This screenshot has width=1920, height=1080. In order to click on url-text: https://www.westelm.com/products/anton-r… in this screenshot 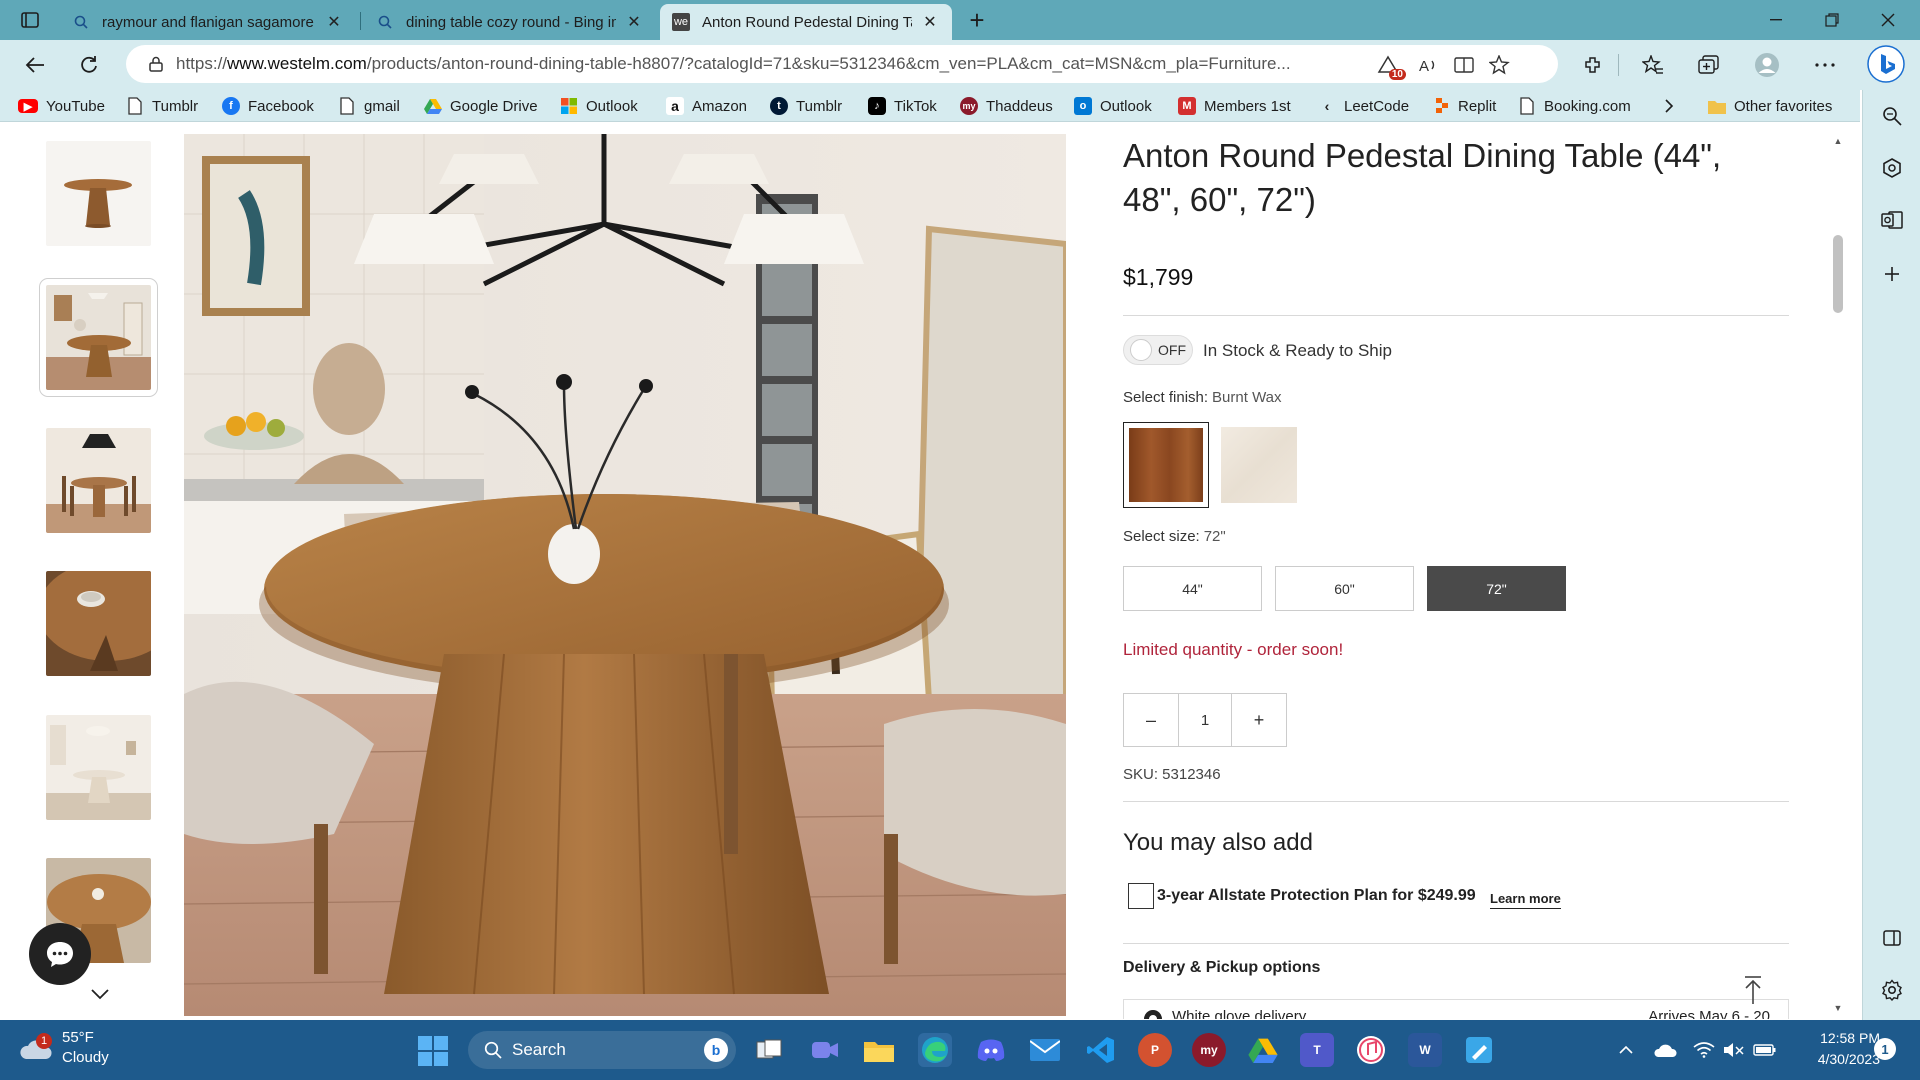, I will do `click(766, 64)`.